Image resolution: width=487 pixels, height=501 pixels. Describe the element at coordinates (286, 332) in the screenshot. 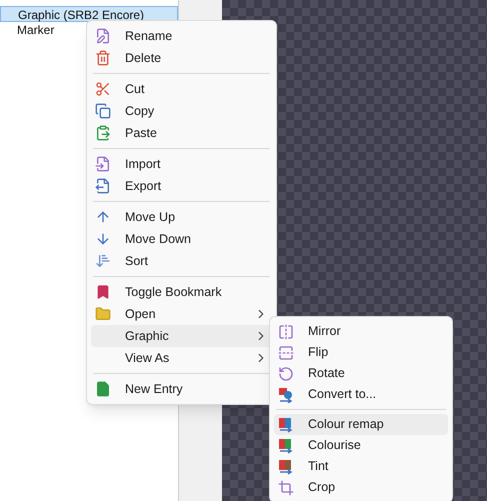

I see `mirror-icon` at that location.